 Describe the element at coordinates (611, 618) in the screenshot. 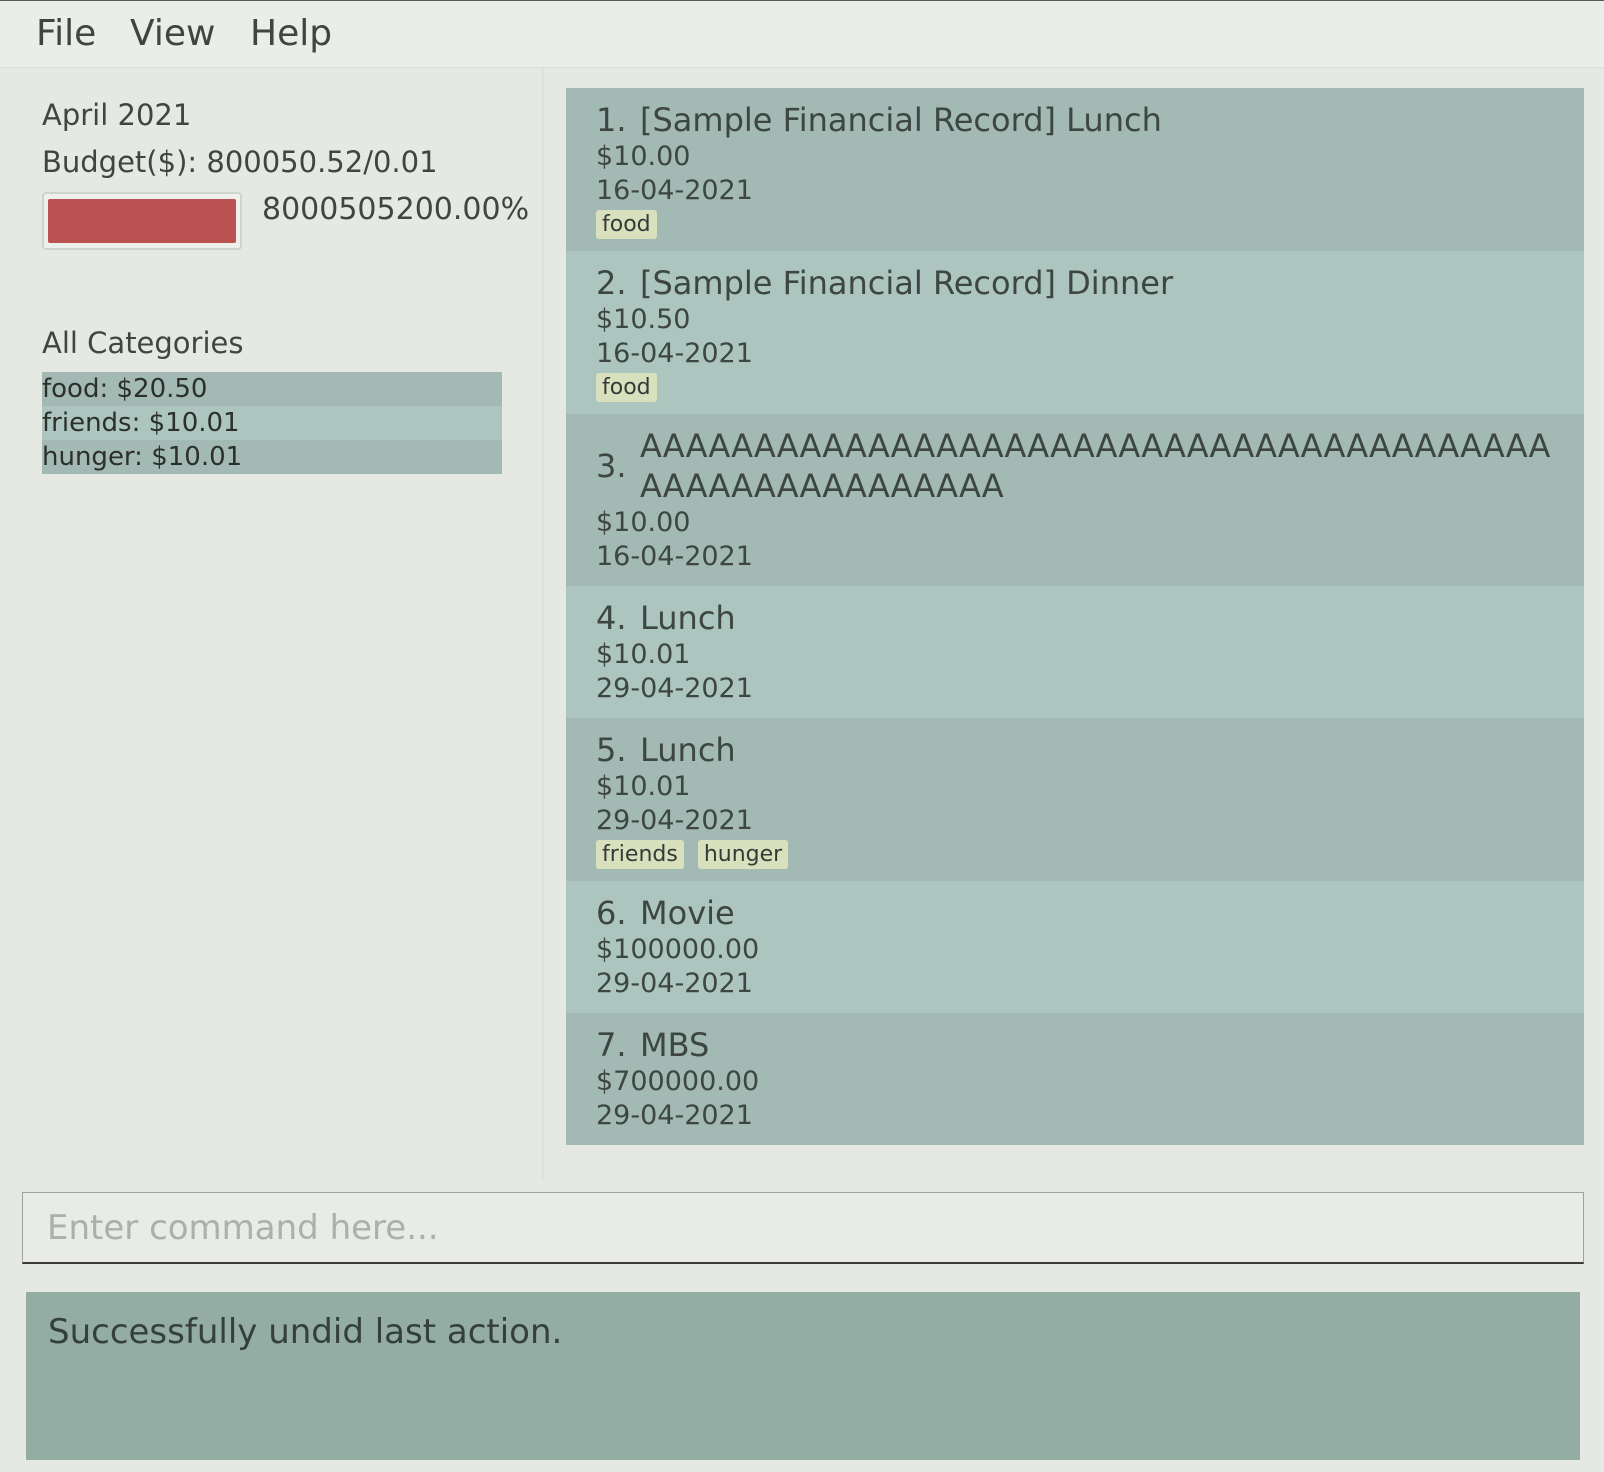

I see `record-index: 4.` at that location.